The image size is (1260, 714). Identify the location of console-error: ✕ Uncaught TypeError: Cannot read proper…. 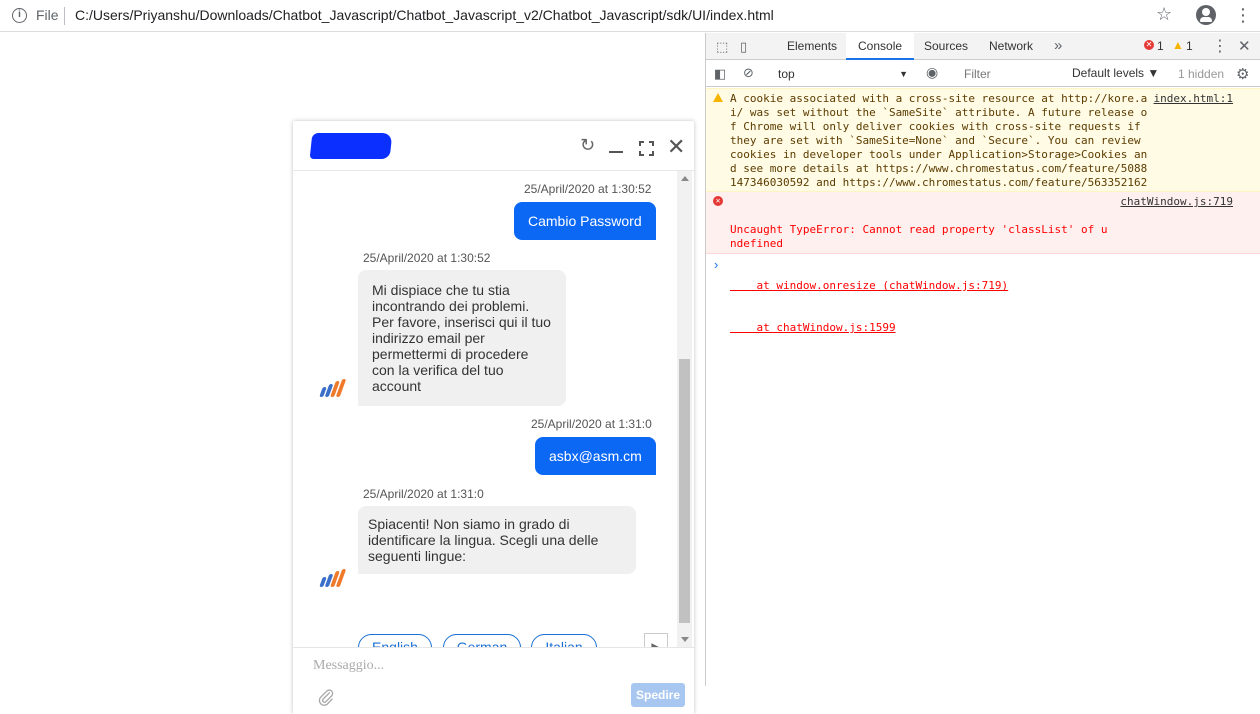
(983, 263).